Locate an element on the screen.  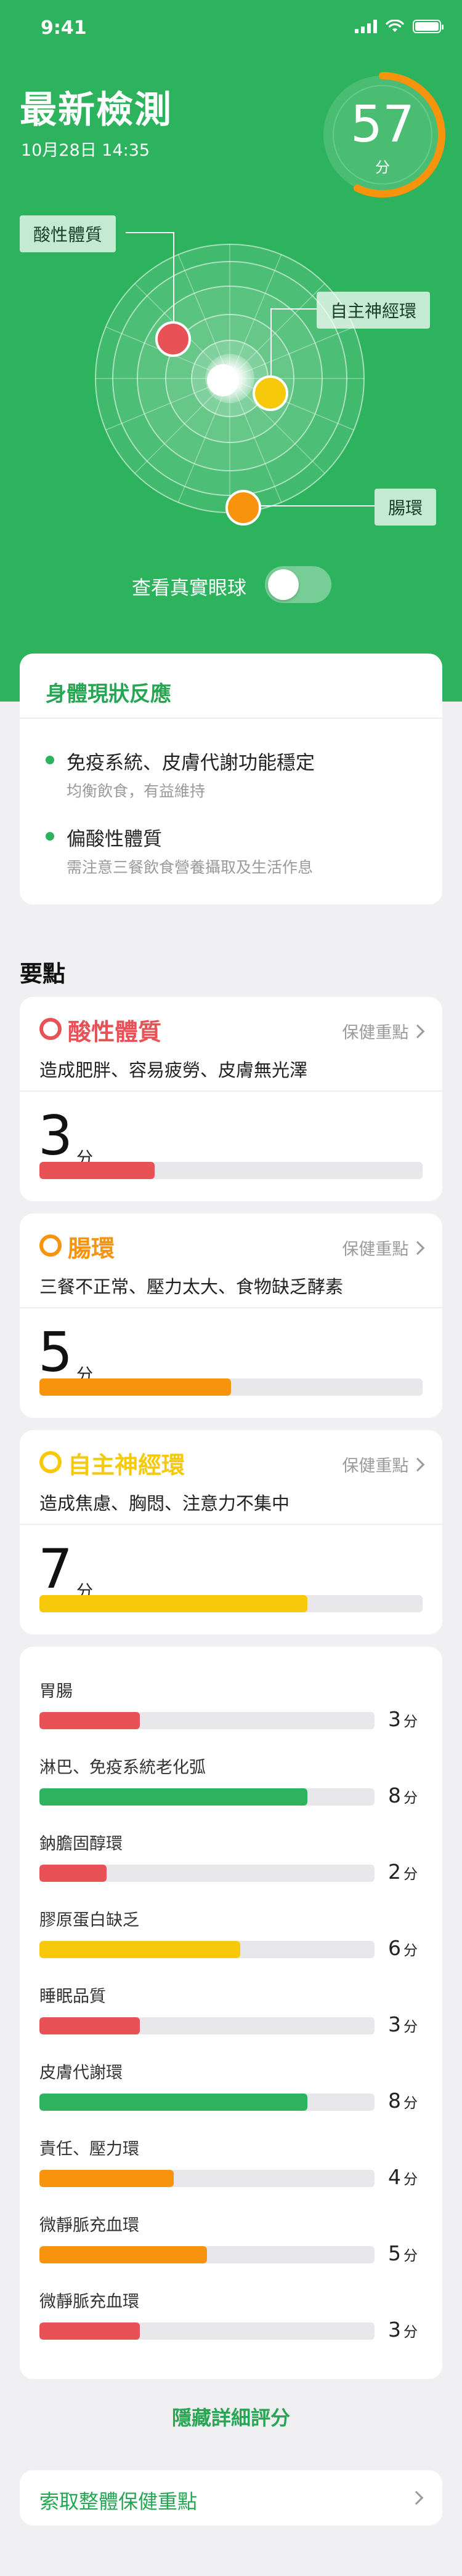
detail-label: 膠原蛋白缺乏 is located at coordinates (89, 1920).